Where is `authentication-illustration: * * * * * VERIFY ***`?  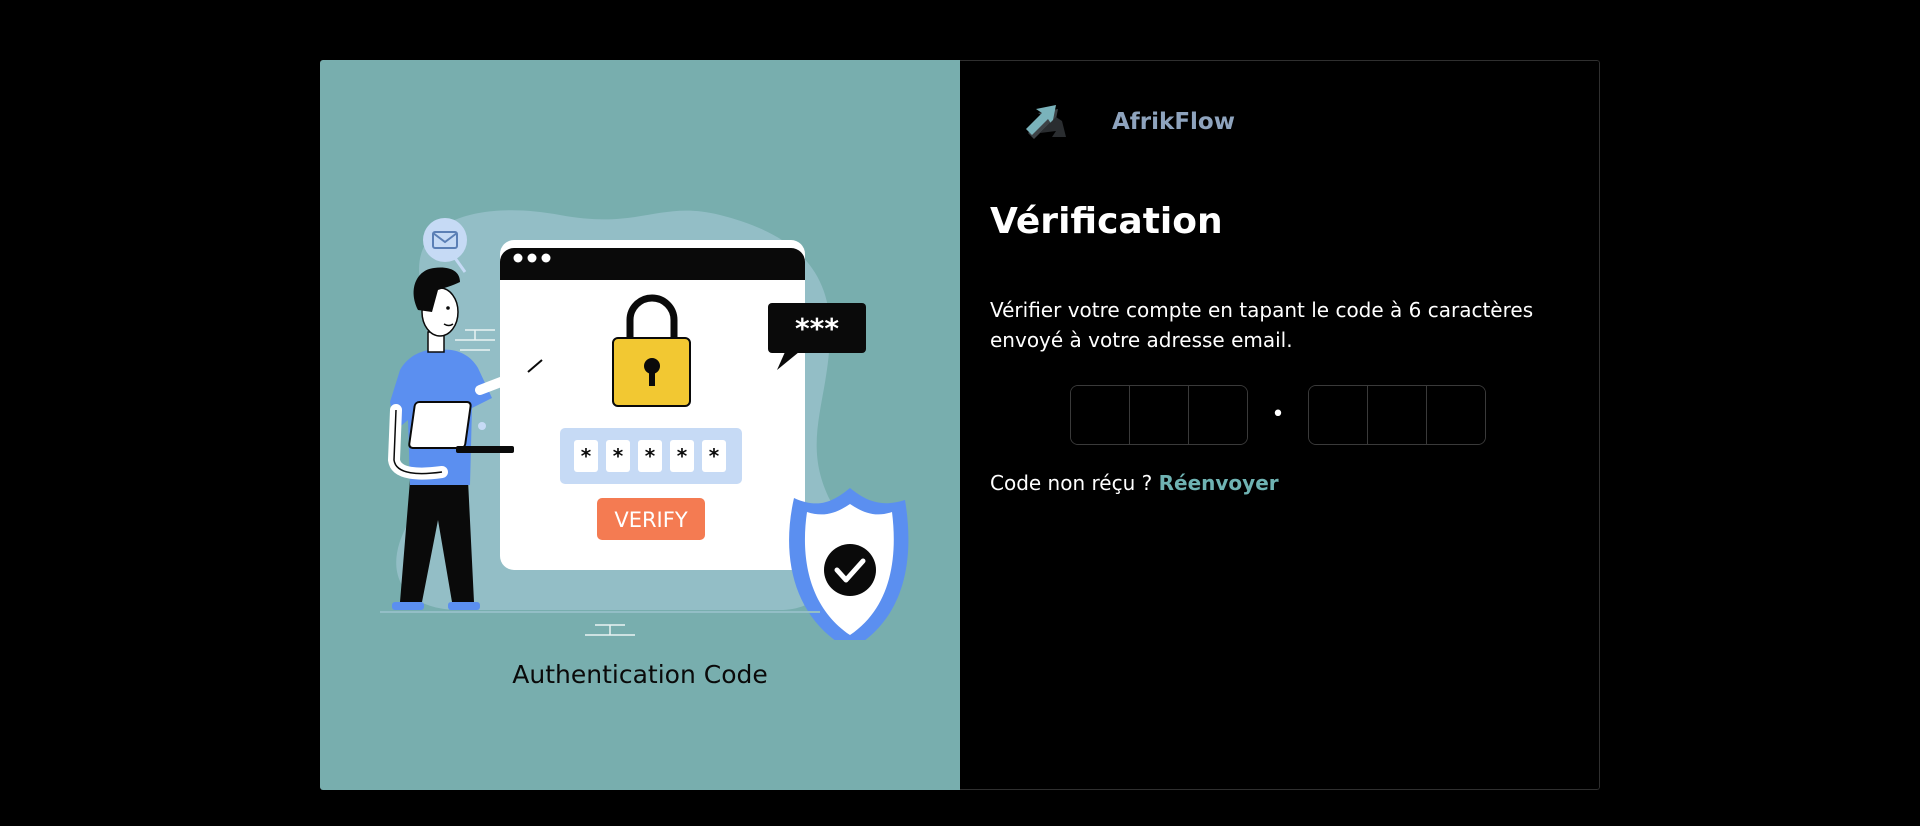 authentication-illustration: * * * * * VERIFY *** is located at coordinates (644, 425).